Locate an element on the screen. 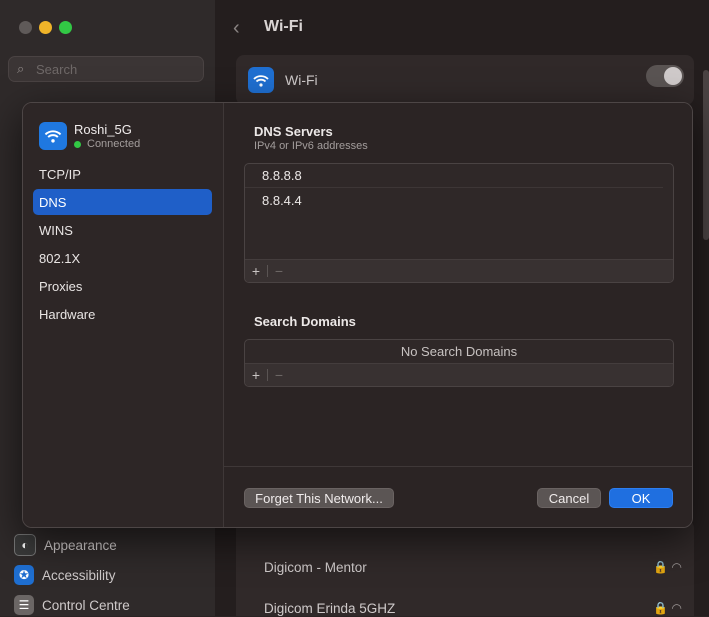 Image resolution: width=709 pixels, height=617 pixels. sidebar-item-accessibility: ✪ Accessibility is located at coordinates (65, 575).